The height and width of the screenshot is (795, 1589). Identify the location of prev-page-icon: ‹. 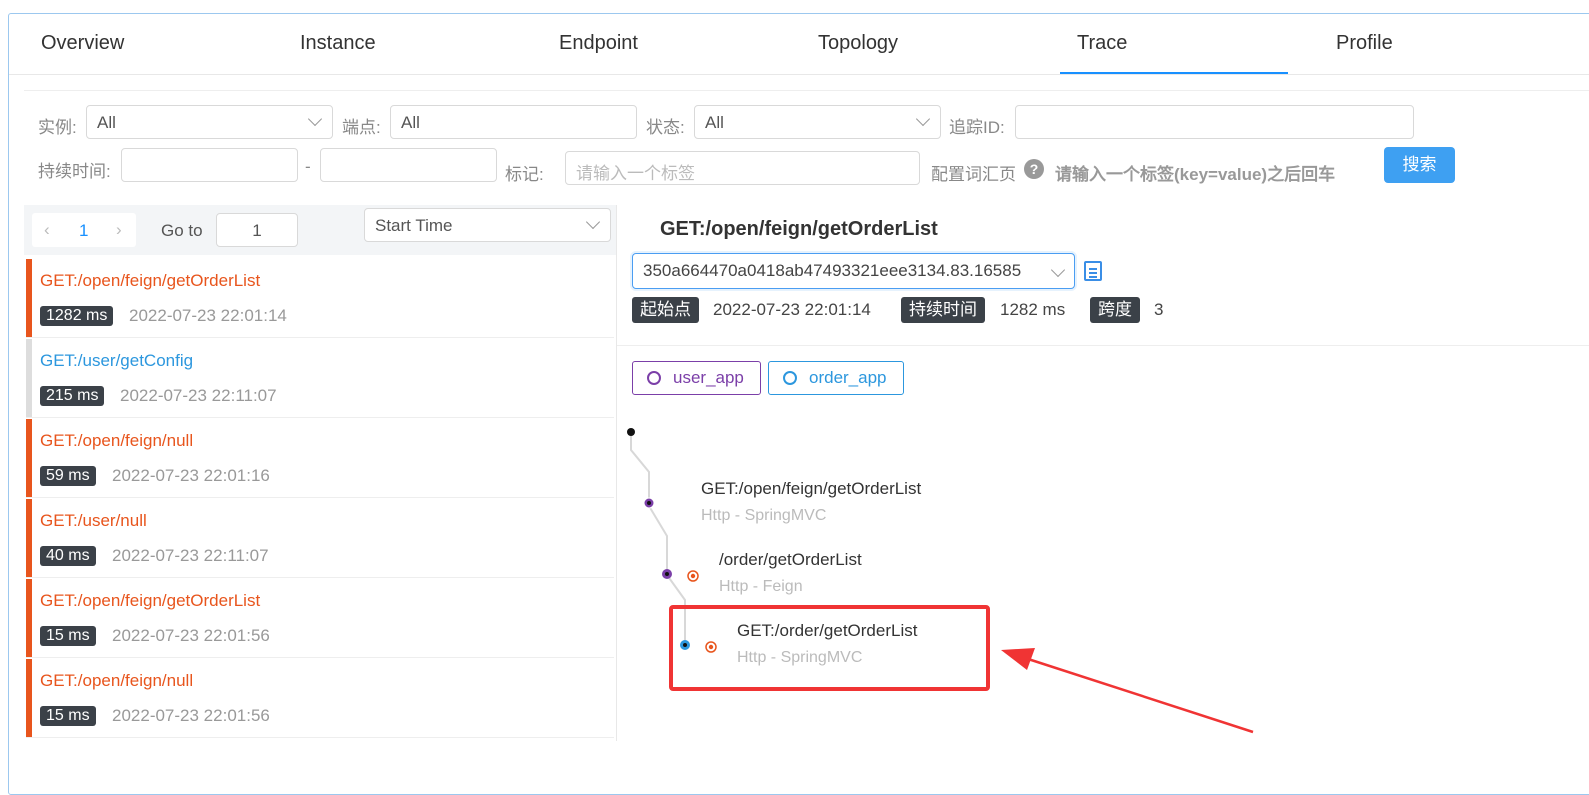
(47, 230).